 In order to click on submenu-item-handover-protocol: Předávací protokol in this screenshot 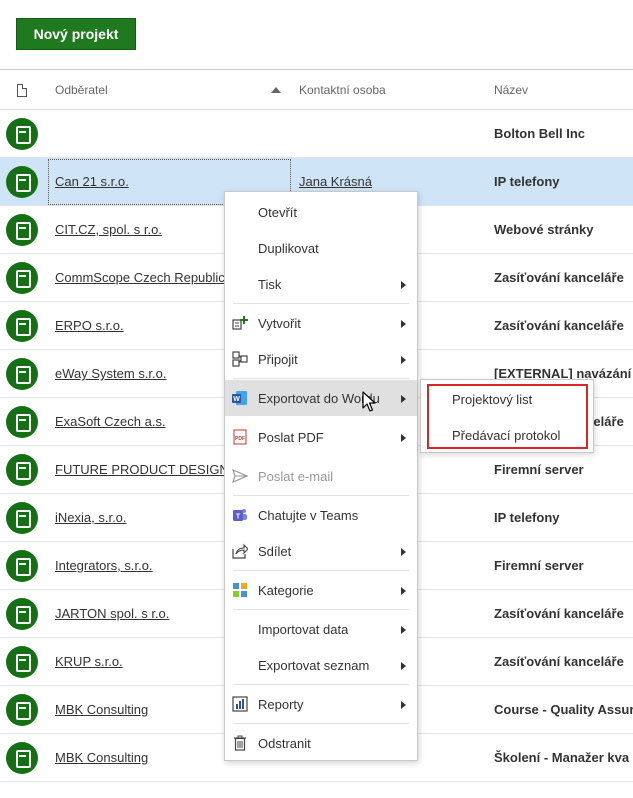, I will do `click(506, 435)`.